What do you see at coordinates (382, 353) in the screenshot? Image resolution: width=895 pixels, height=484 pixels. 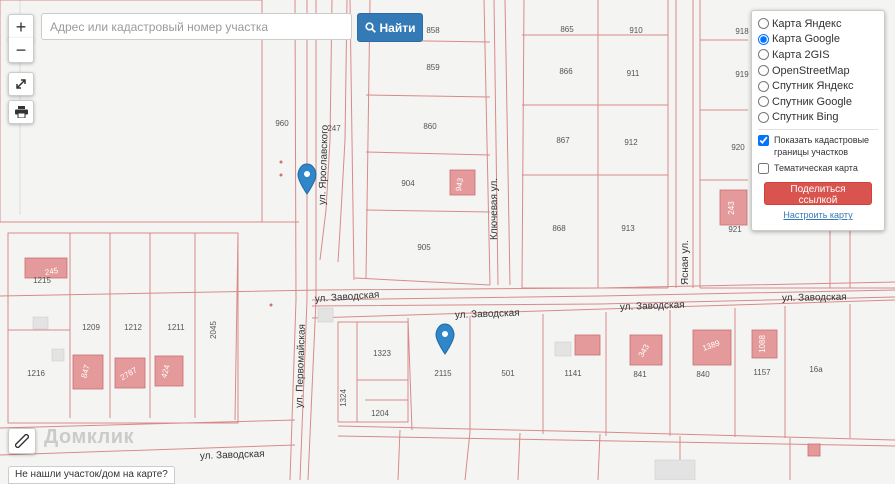 I see `parcel-label: 1323` at bounding box center [382, 353].